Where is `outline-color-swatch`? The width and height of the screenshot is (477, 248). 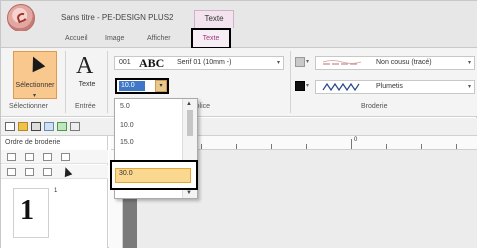
outline-color-swatch is located at coordinates (300, 62).